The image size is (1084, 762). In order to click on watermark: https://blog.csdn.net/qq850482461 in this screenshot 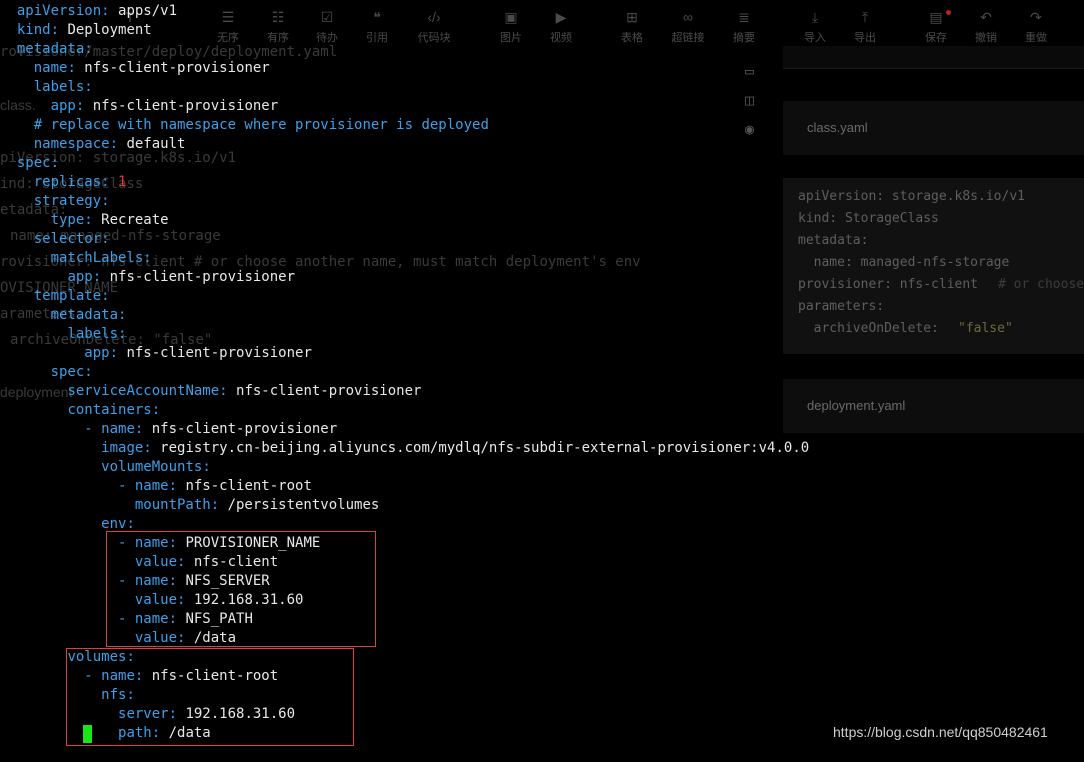, I will do `click(940, 732)`.